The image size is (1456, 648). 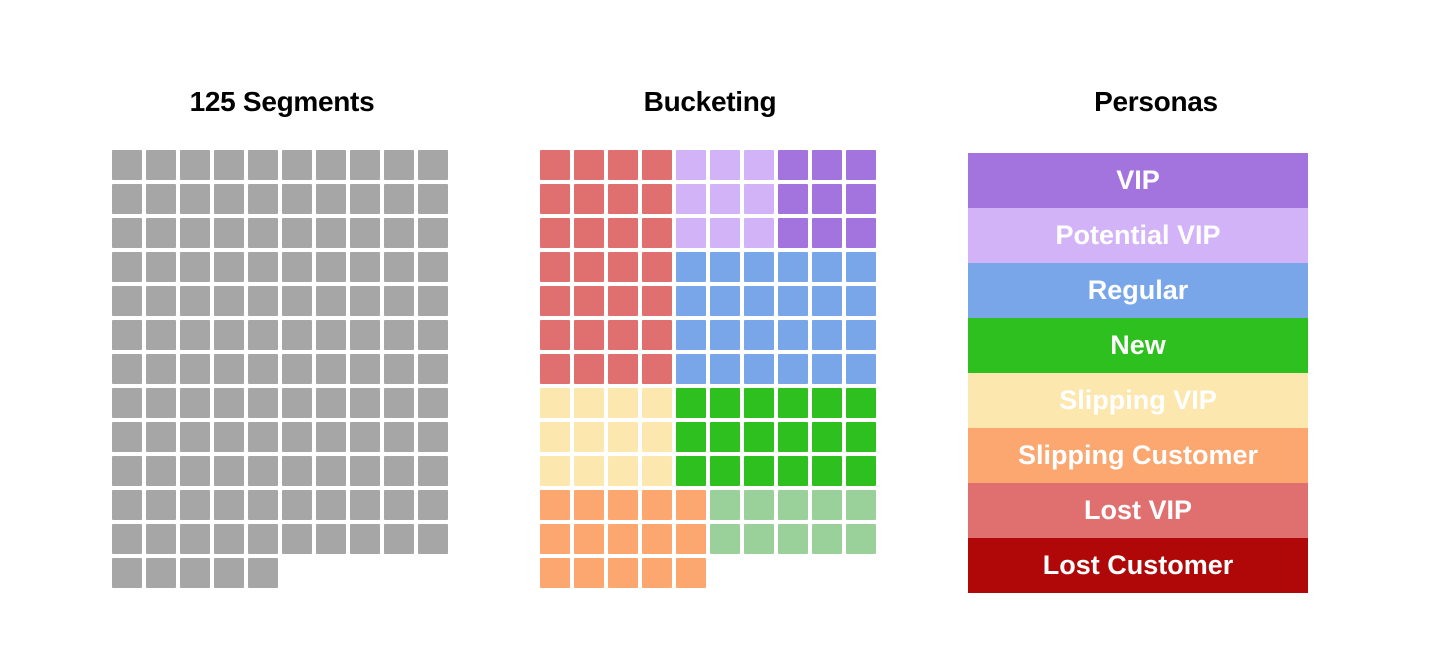 I want to click on persona-band: Lost Customer, so click(x=1138, y=565).